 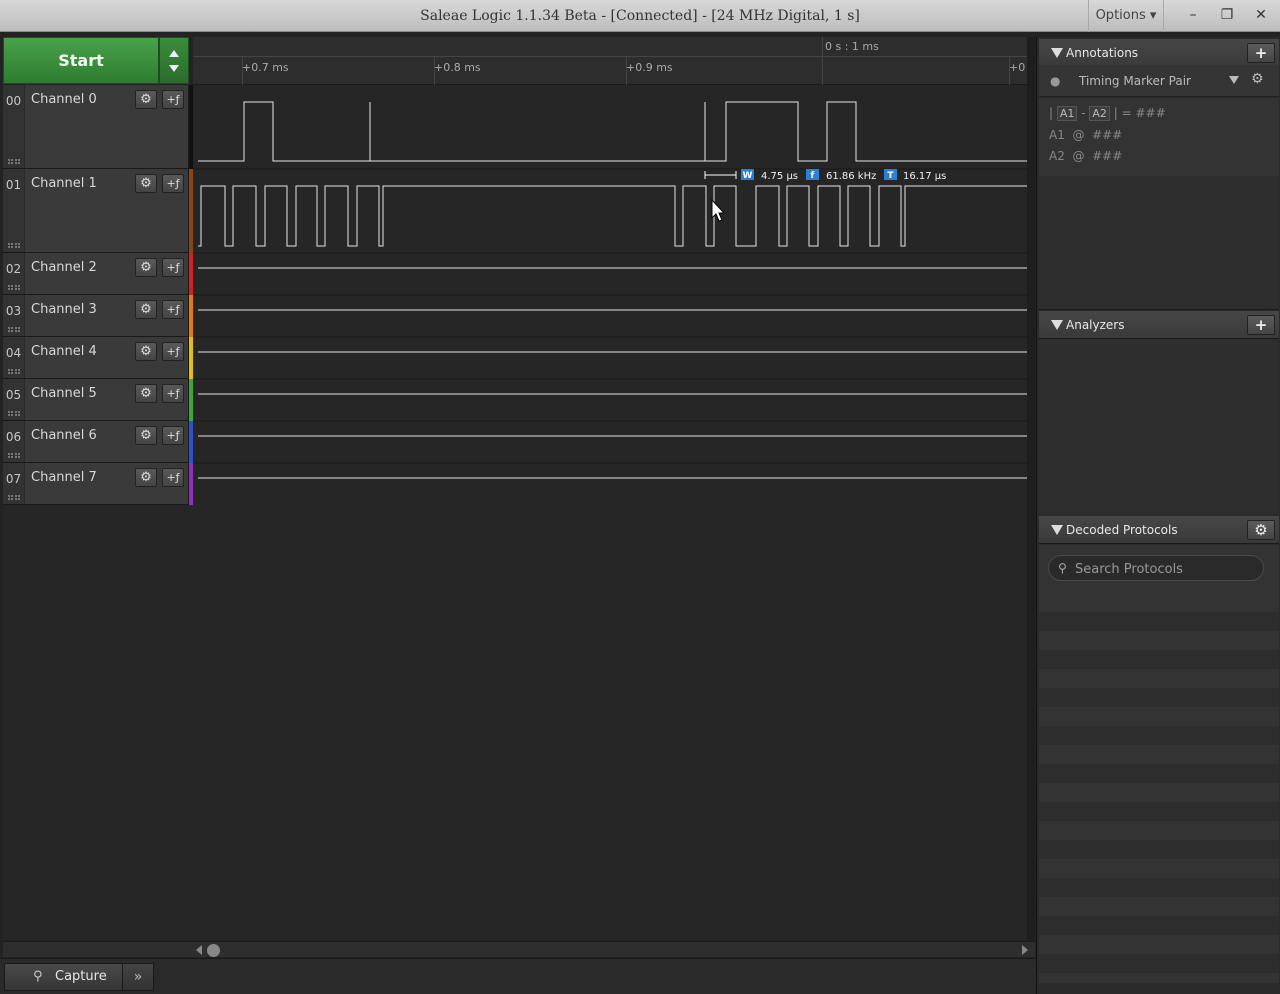 What do you see at coordinates (64, 435) in the screenshot?
I see `channel-name: Channel 6` at bounding box center [64, 435].